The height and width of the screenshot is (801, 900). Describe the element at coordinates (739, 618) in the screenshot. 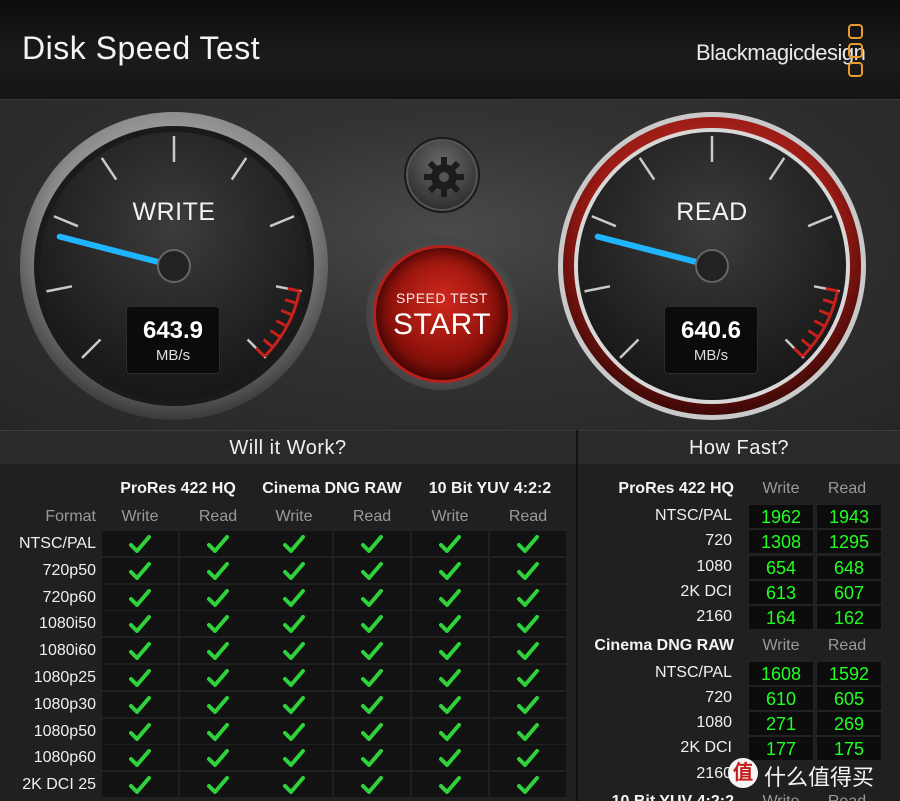

I see `how-fast-row: 2160 164 162` at that location.